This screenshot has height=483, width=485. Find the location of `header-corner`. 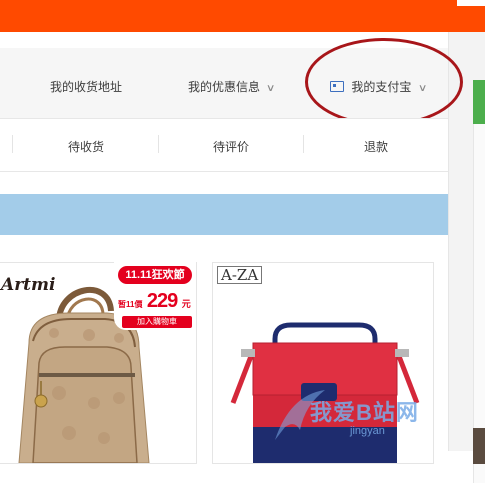

header-corner is located at coordinates (471, 3).